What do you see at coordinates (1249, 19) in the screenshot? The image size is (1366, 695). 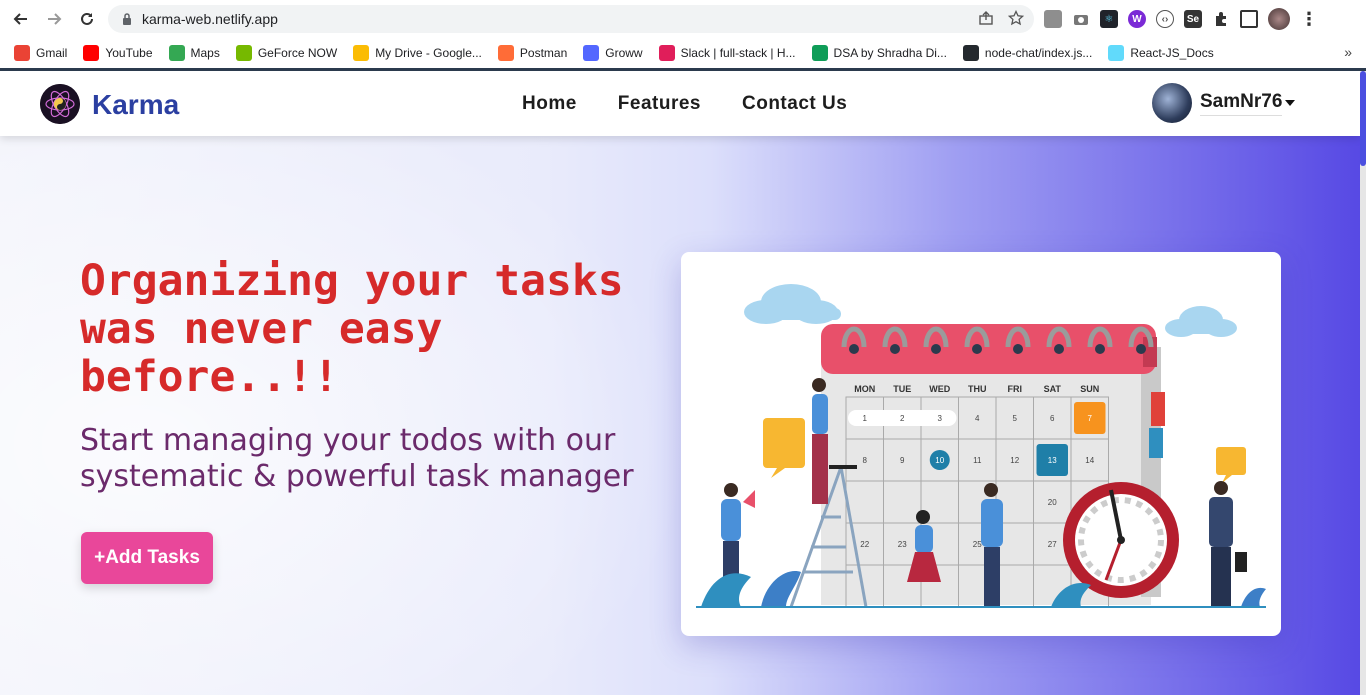 I see `sidepanel-icon` at bounding box center [1249, 19].